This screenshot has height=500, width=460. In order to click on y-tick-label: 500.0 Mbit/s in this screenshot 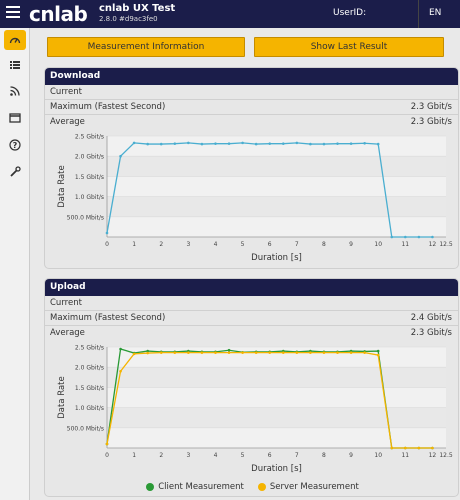, I will do `click(85, 217)`.